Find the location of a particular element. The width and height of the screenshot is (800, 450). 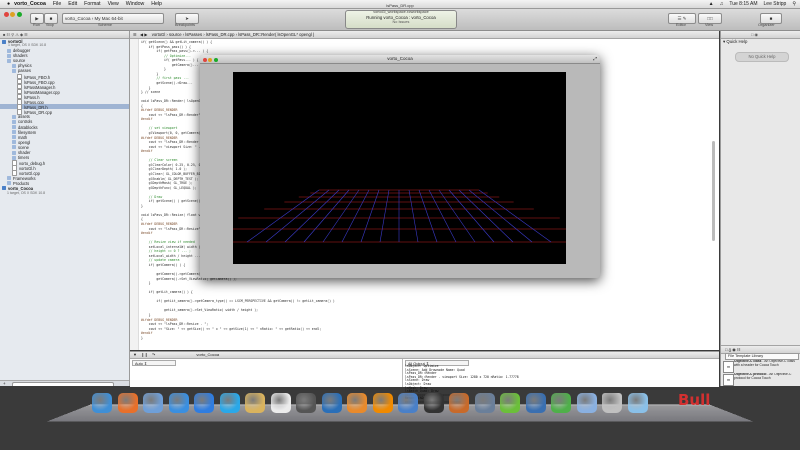

hide-debug-icon: ▼ is located at coordinates (135, 354).